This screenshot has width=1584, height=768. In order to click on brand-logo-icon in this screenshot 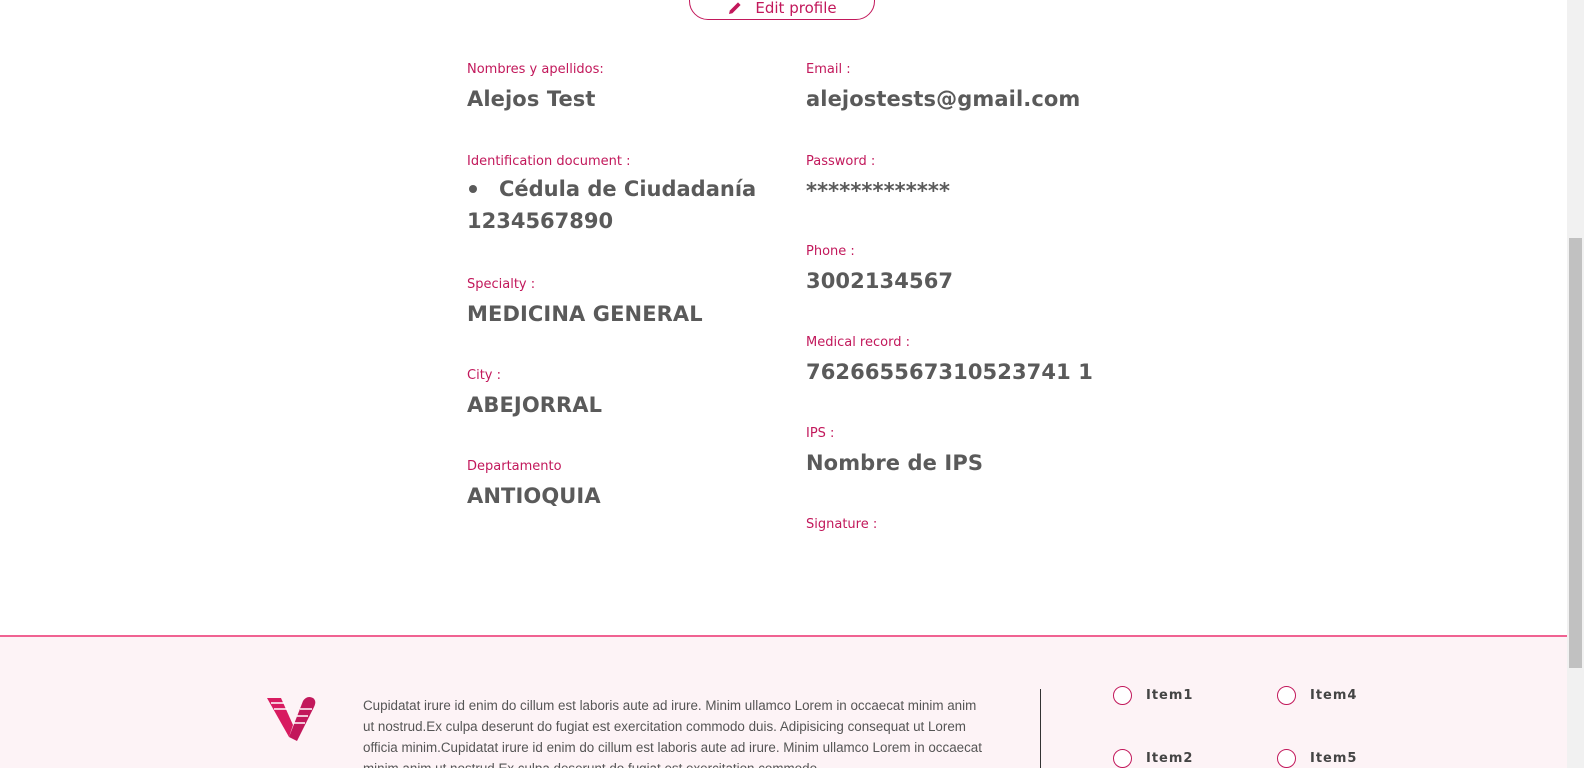, I will do `click(292, 718)`.